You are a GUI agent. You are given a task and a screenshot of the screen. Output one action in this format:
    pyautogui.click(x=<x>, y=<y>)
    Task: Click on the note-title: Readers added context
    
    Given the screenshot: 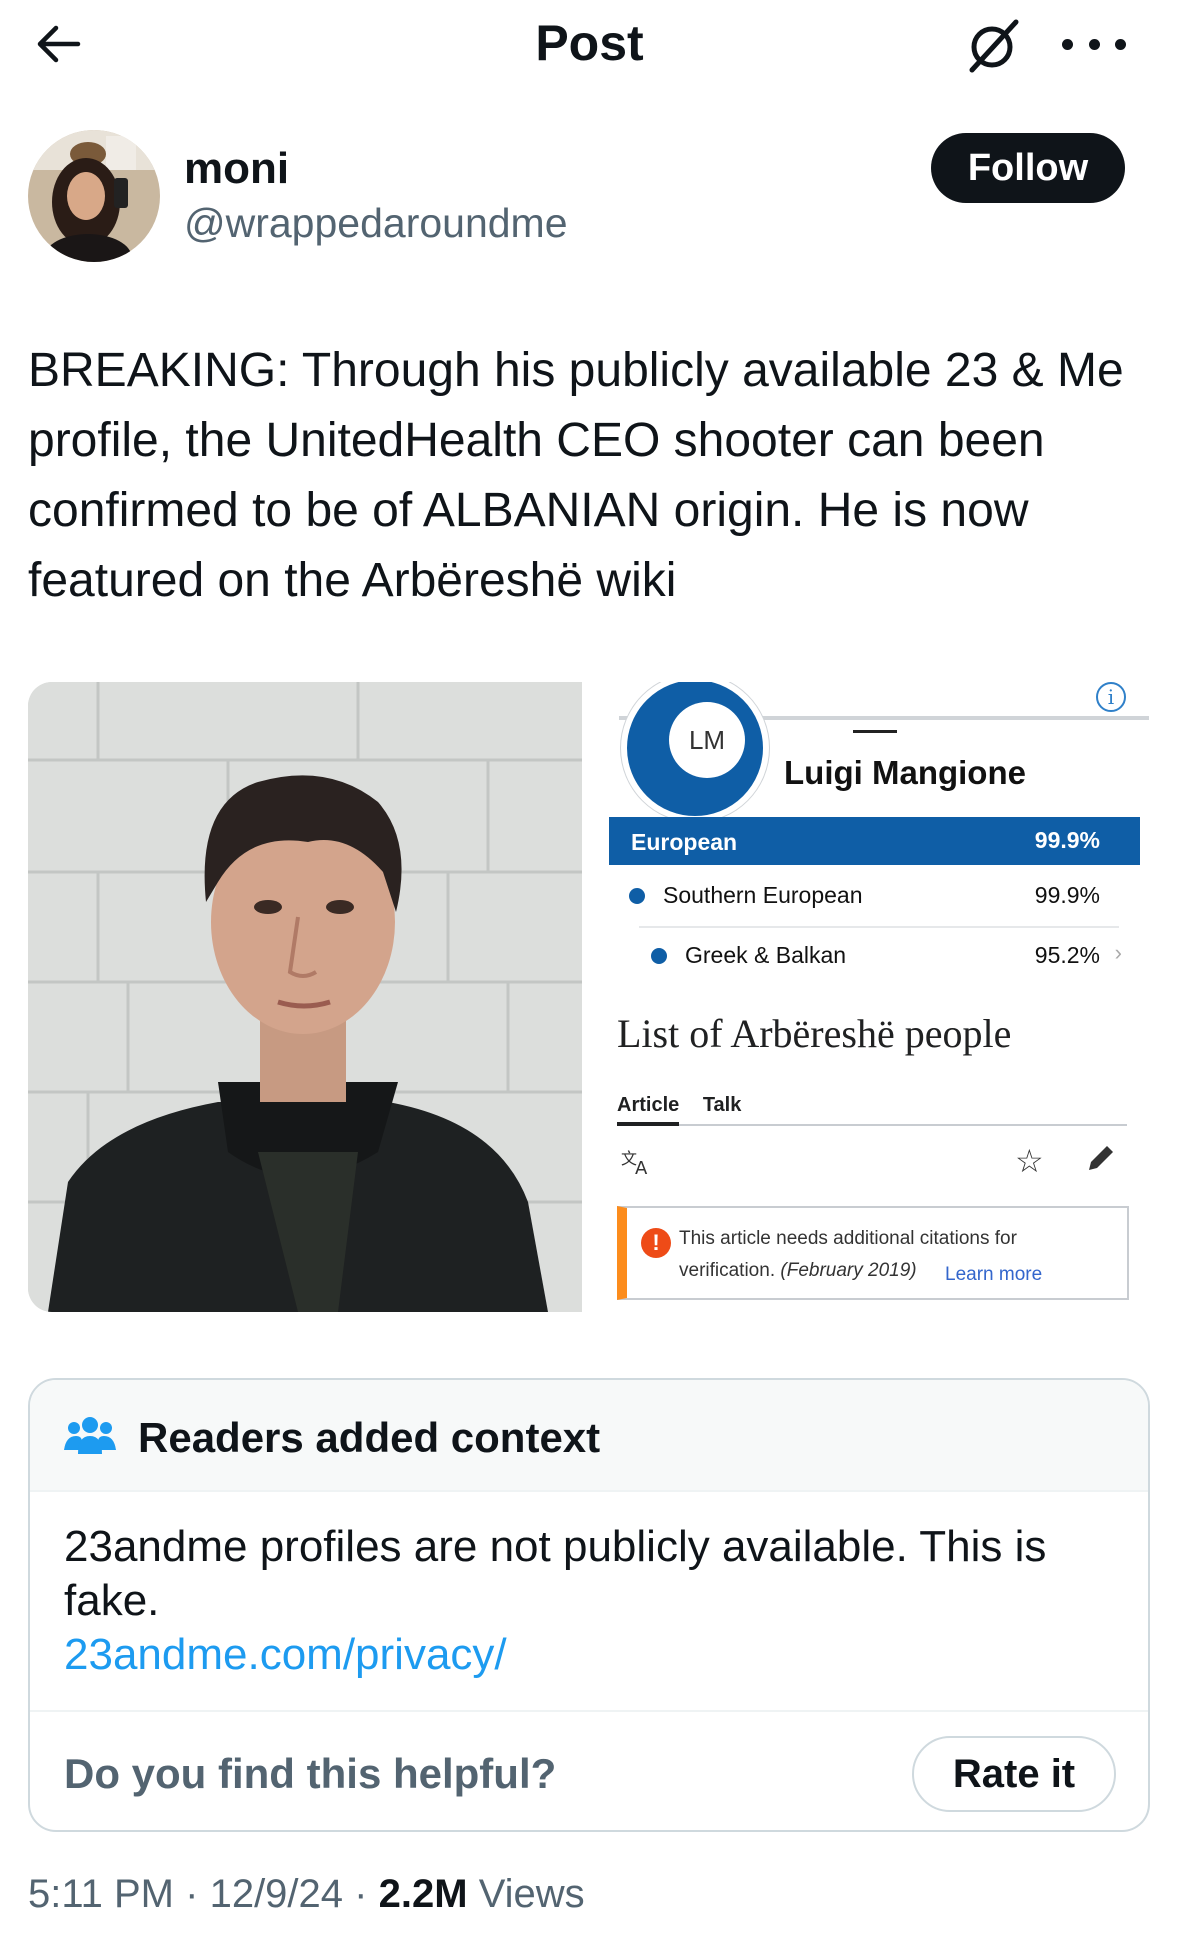 What is the action you would take?
    pyautogui.click(x=369, y=1437)
    